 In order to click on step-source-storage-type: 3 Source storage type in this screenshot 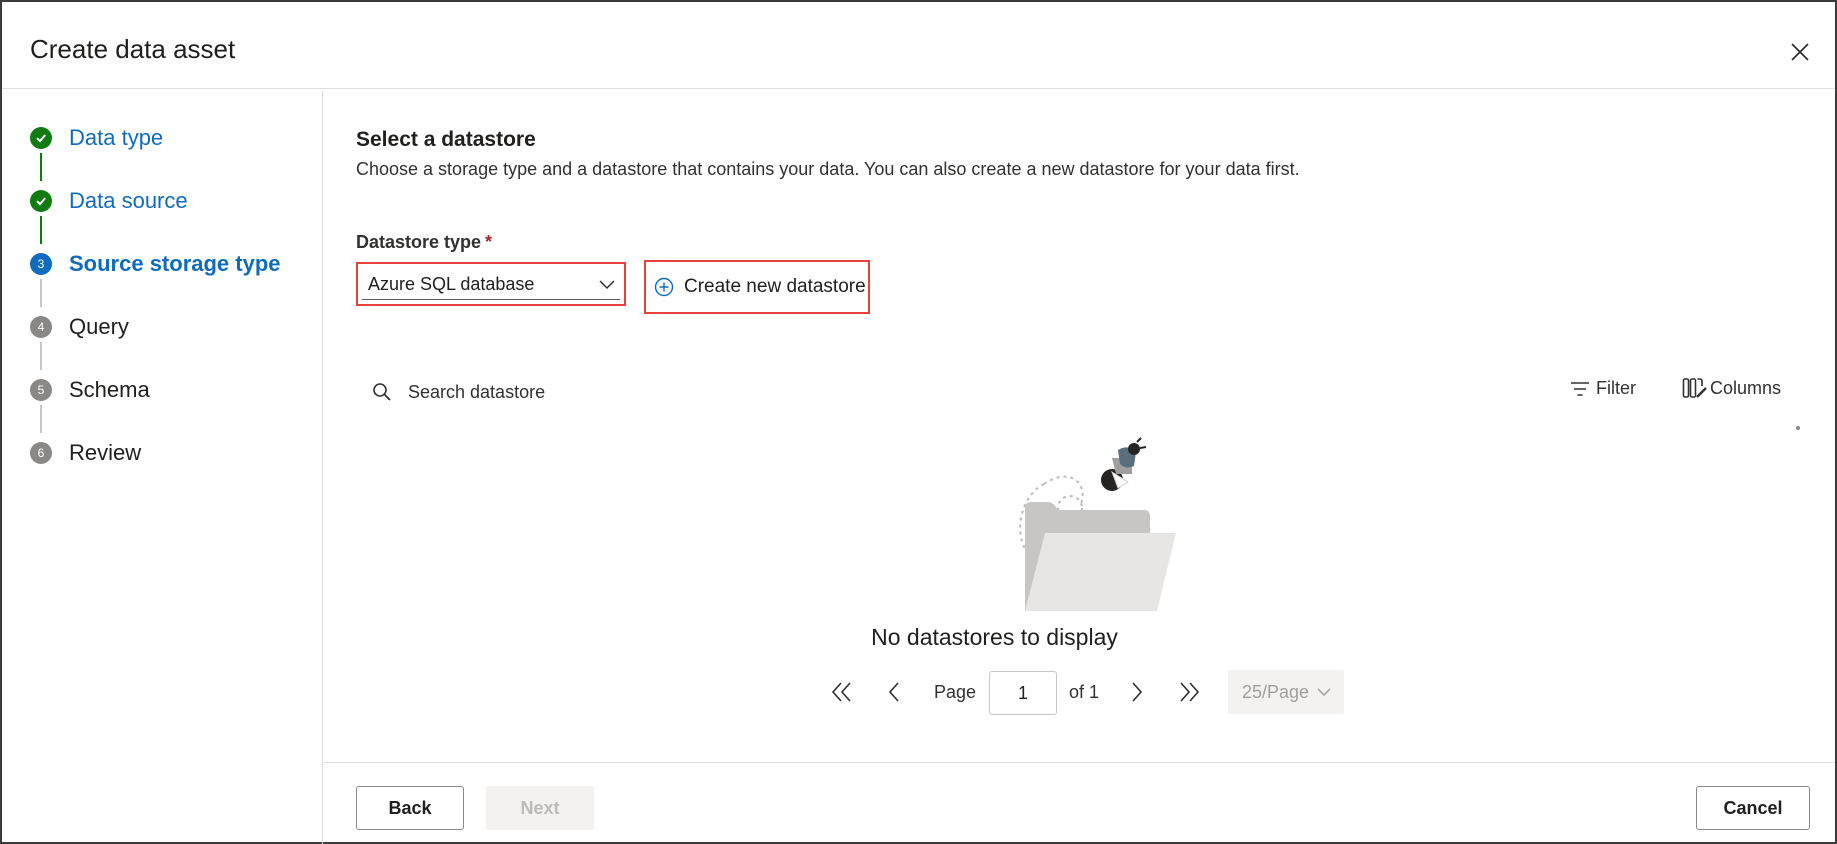, I will do `click(155, 264)`.